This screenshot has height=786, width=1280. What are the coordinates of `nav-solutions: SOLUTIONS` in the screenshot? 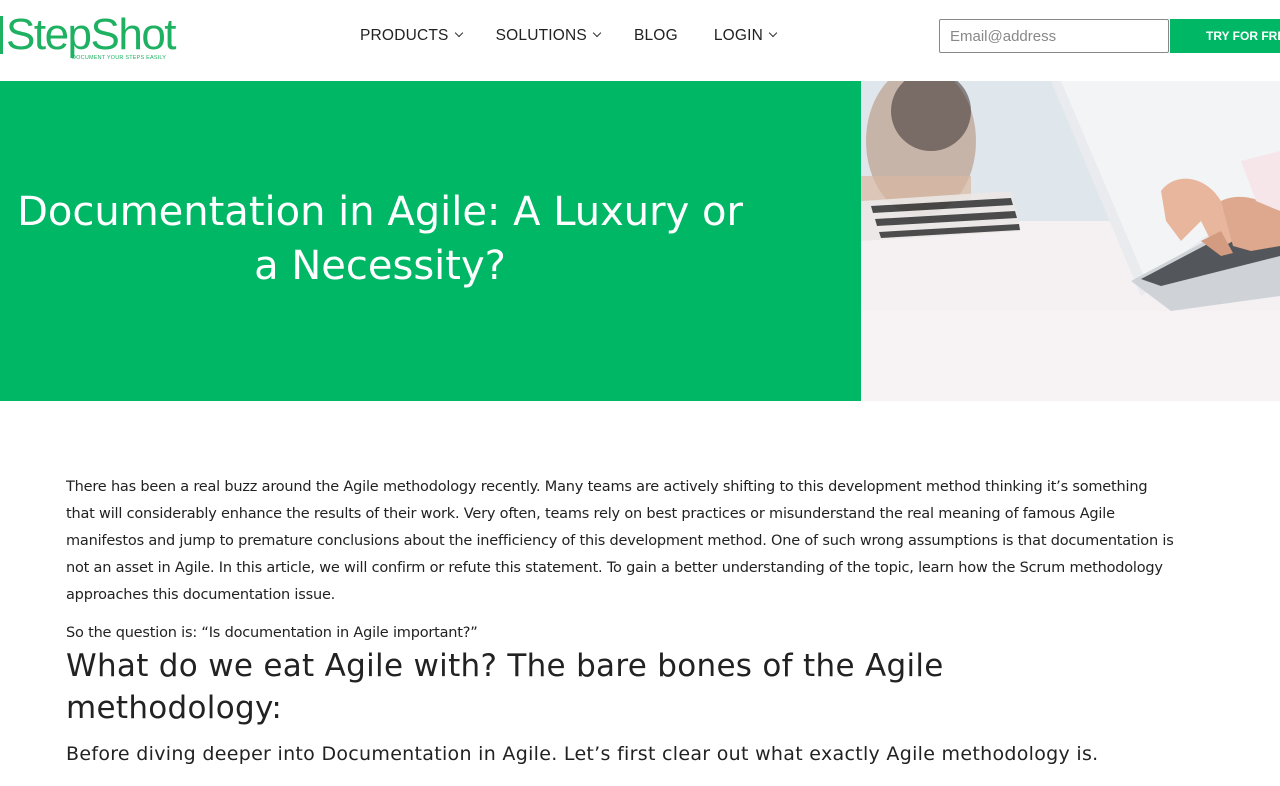 It's located at (548, 36).